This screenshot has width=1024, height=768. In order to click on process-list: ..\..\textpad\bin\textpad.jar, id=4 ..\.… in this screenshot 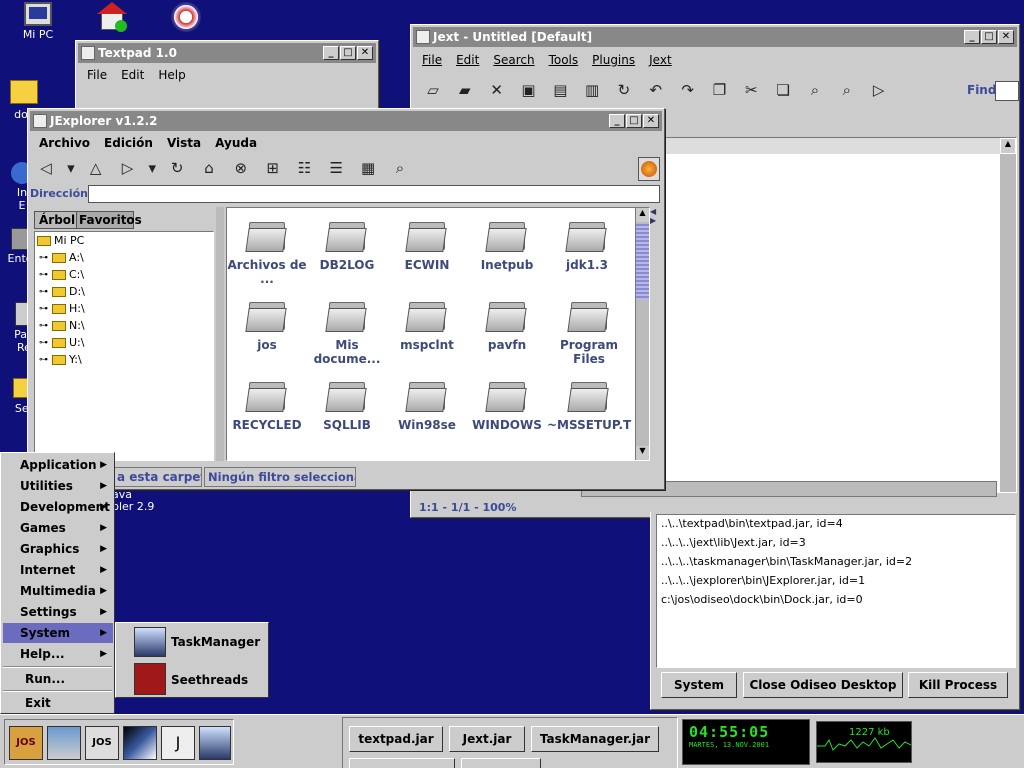, I will do `click(836, 591)`.